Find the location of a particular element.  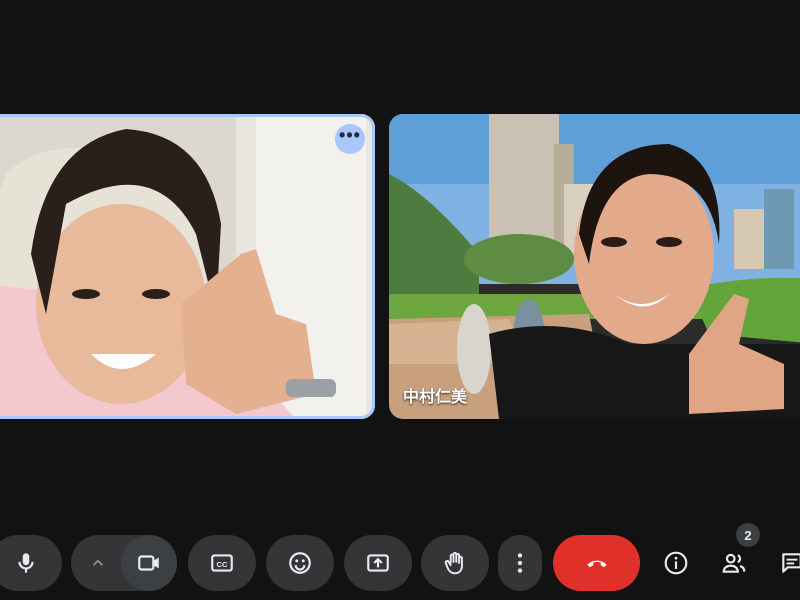

more-options-menu-button is located at coordinates (520, 563).